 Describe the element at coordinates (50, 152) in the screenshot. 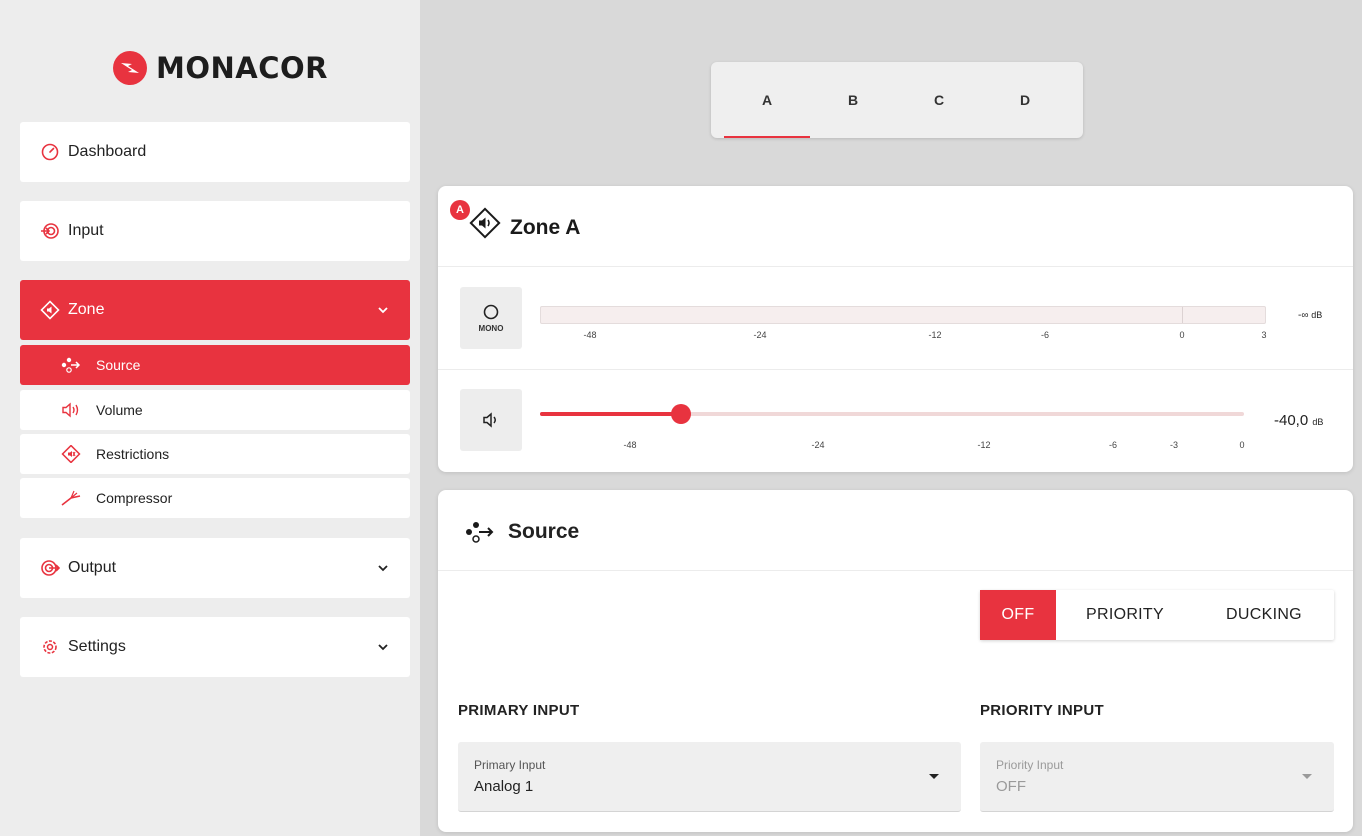

I see `gauge-icon` at that location.